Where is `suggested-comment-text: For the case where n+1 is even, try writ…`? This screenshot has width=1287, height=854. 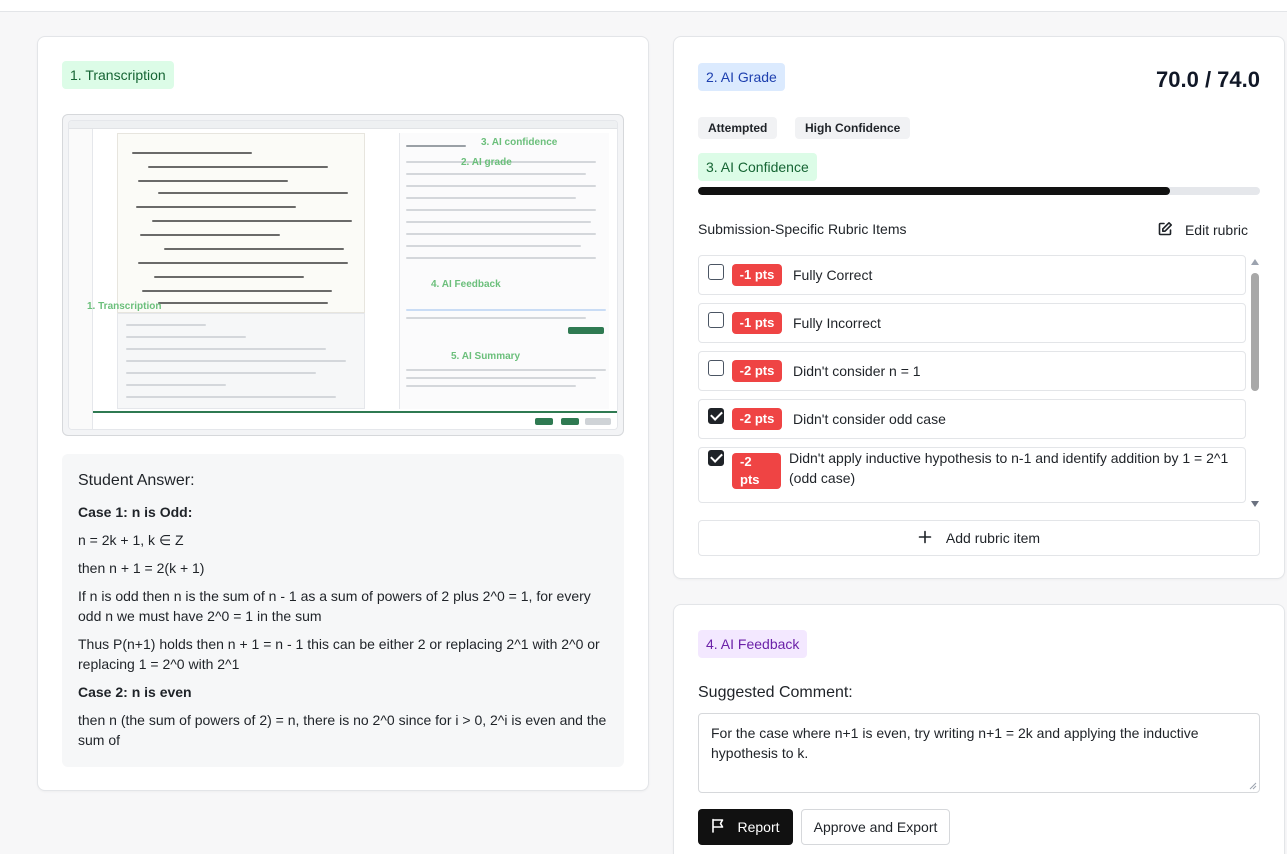
suggested-comment-text: For the case where n+1 is even, try writ… is located at coordinates (955, 743).